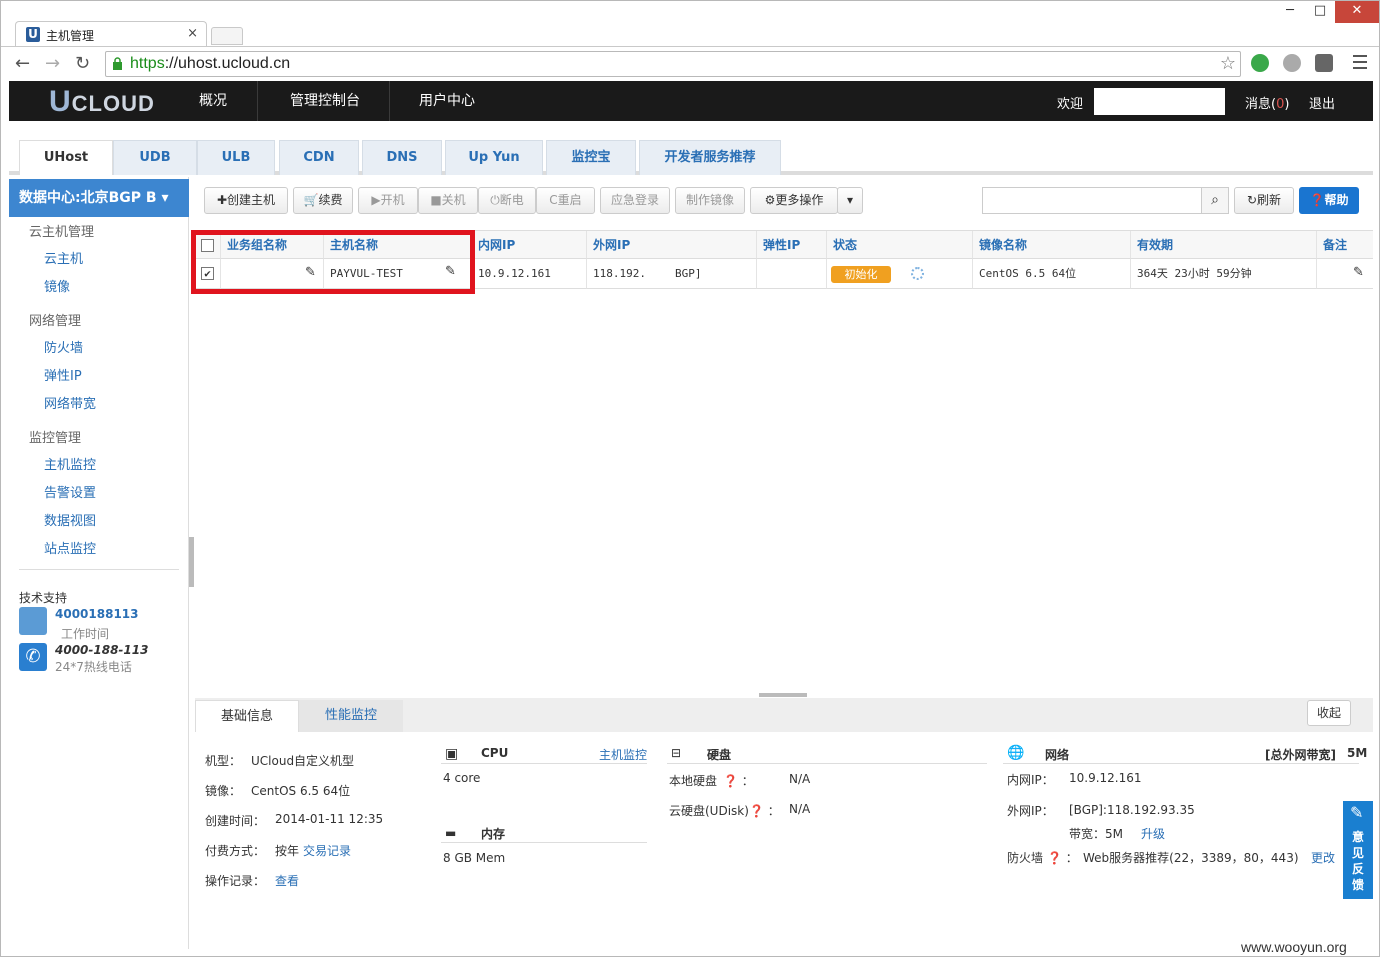 The image size is (1380, 957). What do you see at coordinates (63, 374) in the screenshot?
I see `sidebar-item-eip: 弹性IP` at bounding box center [63, 374].